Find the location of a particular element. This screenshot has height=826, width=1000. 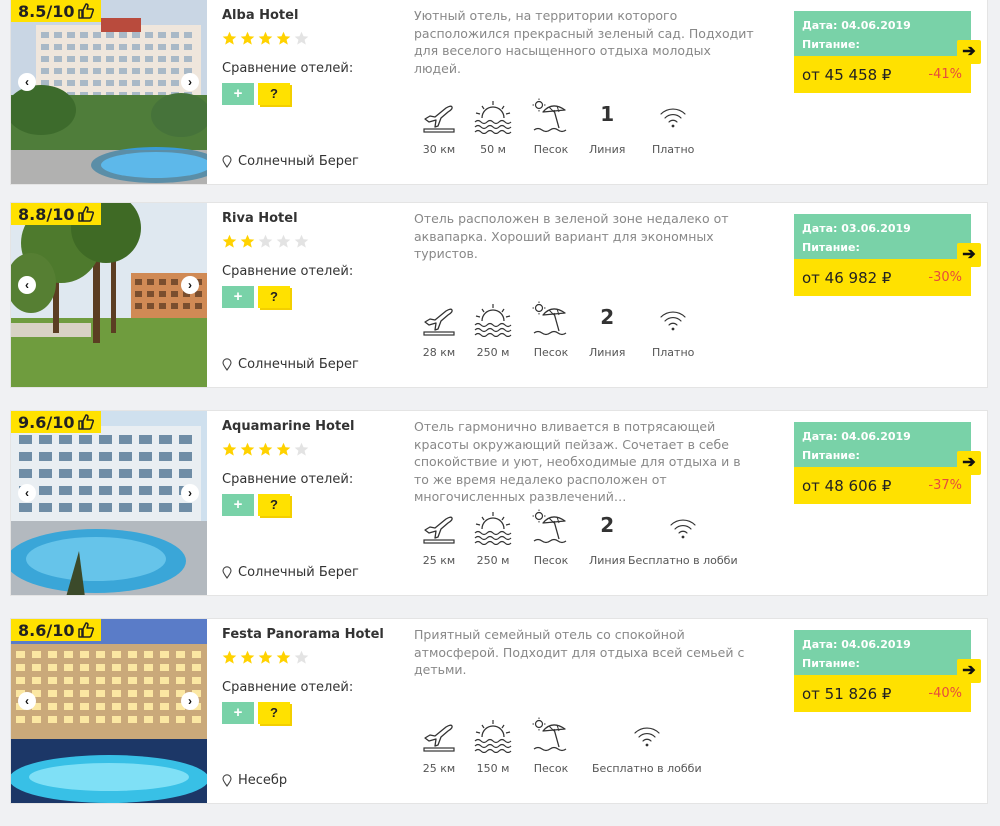

hotel-photo: 9.6/10 ‹ › is located at coordinates (109, 503).